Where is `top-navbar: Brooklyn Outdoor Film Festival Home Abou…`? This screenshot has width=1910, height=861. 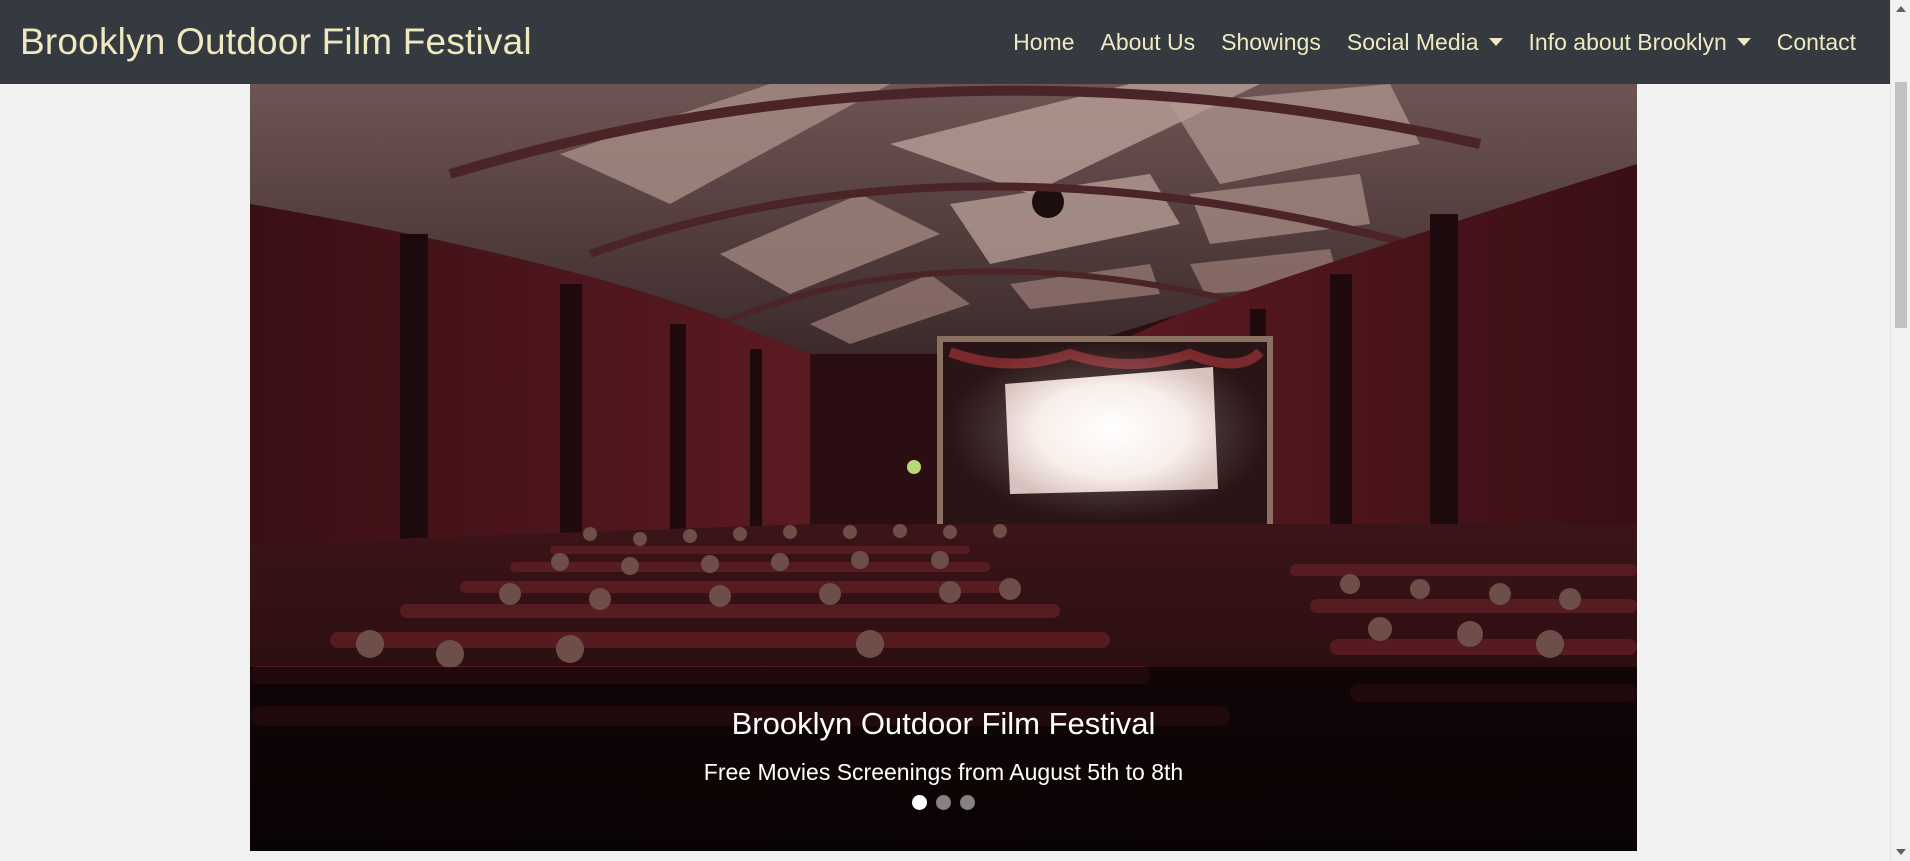
top-navbar: Brooklyn Outdoor Film Festival Home Abou… is located at coordinates (945, 42).